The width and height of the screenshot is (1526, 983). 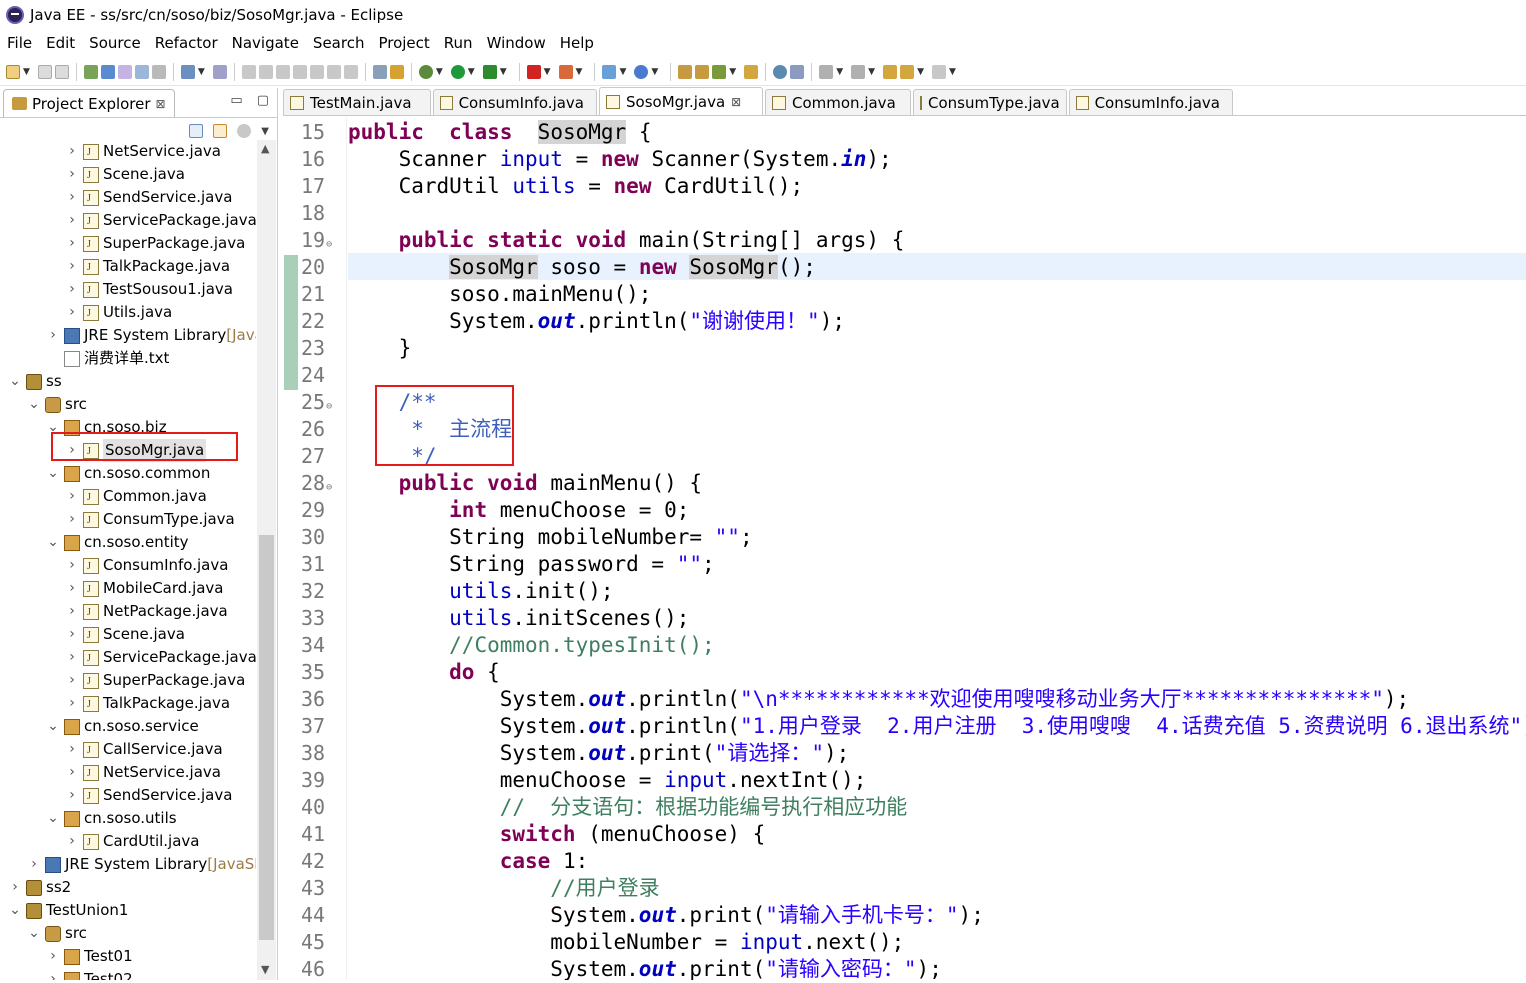 What do you see at coordinates (196, 131) in the screenshot?
I see `collapse-all-icon` at bounding box center [196, 131].